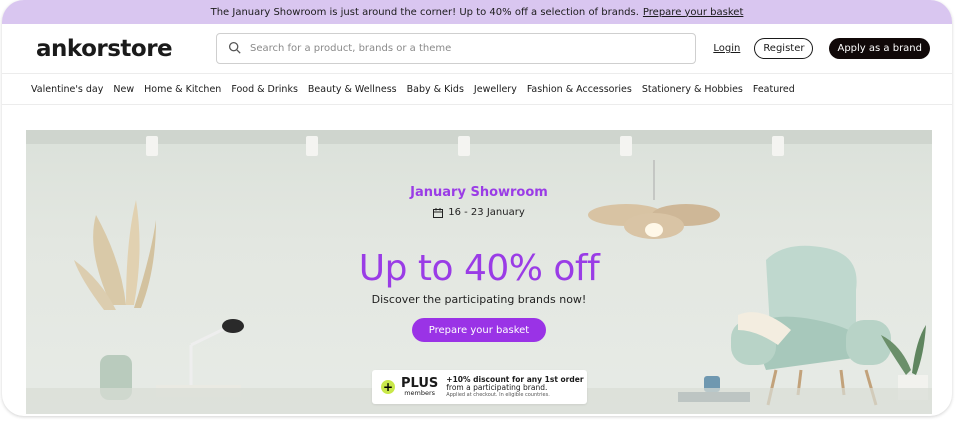 The height and width of the screenshot is (421, 956). I want to click on nav-item-home-kitchen: Home & Kitchen, so click(182, 89).